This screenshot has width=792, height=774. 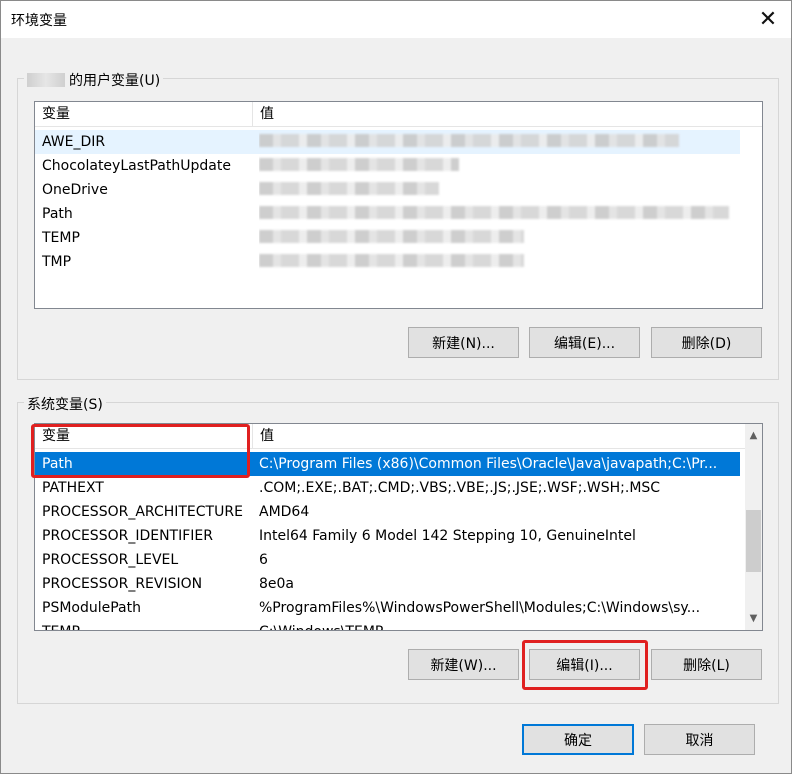 I want to click on username-redacted, so click(x=46, y=80).